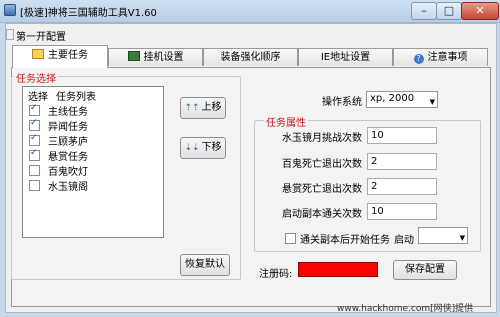  Describe the element at coordinates (402, 186) in the screenshot. I see `bounty-exit-input: 2` at that location.